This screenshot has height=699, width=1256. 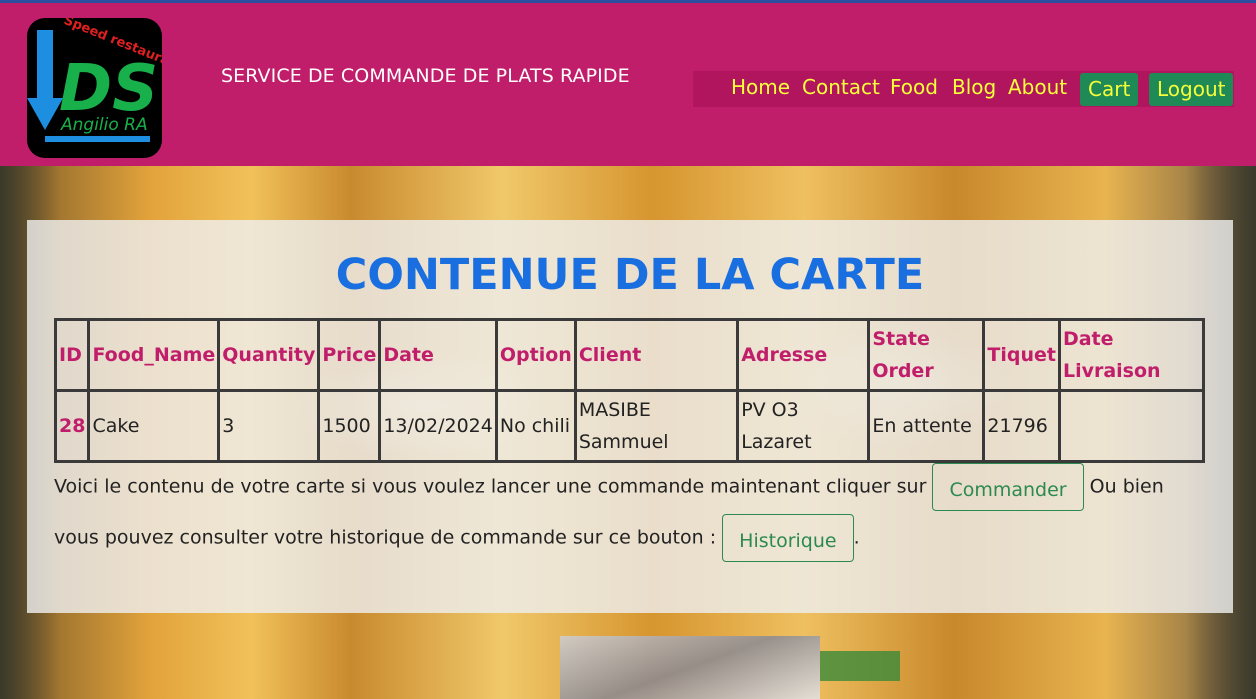 I want to click on historique-button: Historique, so click(x=788, y=538).